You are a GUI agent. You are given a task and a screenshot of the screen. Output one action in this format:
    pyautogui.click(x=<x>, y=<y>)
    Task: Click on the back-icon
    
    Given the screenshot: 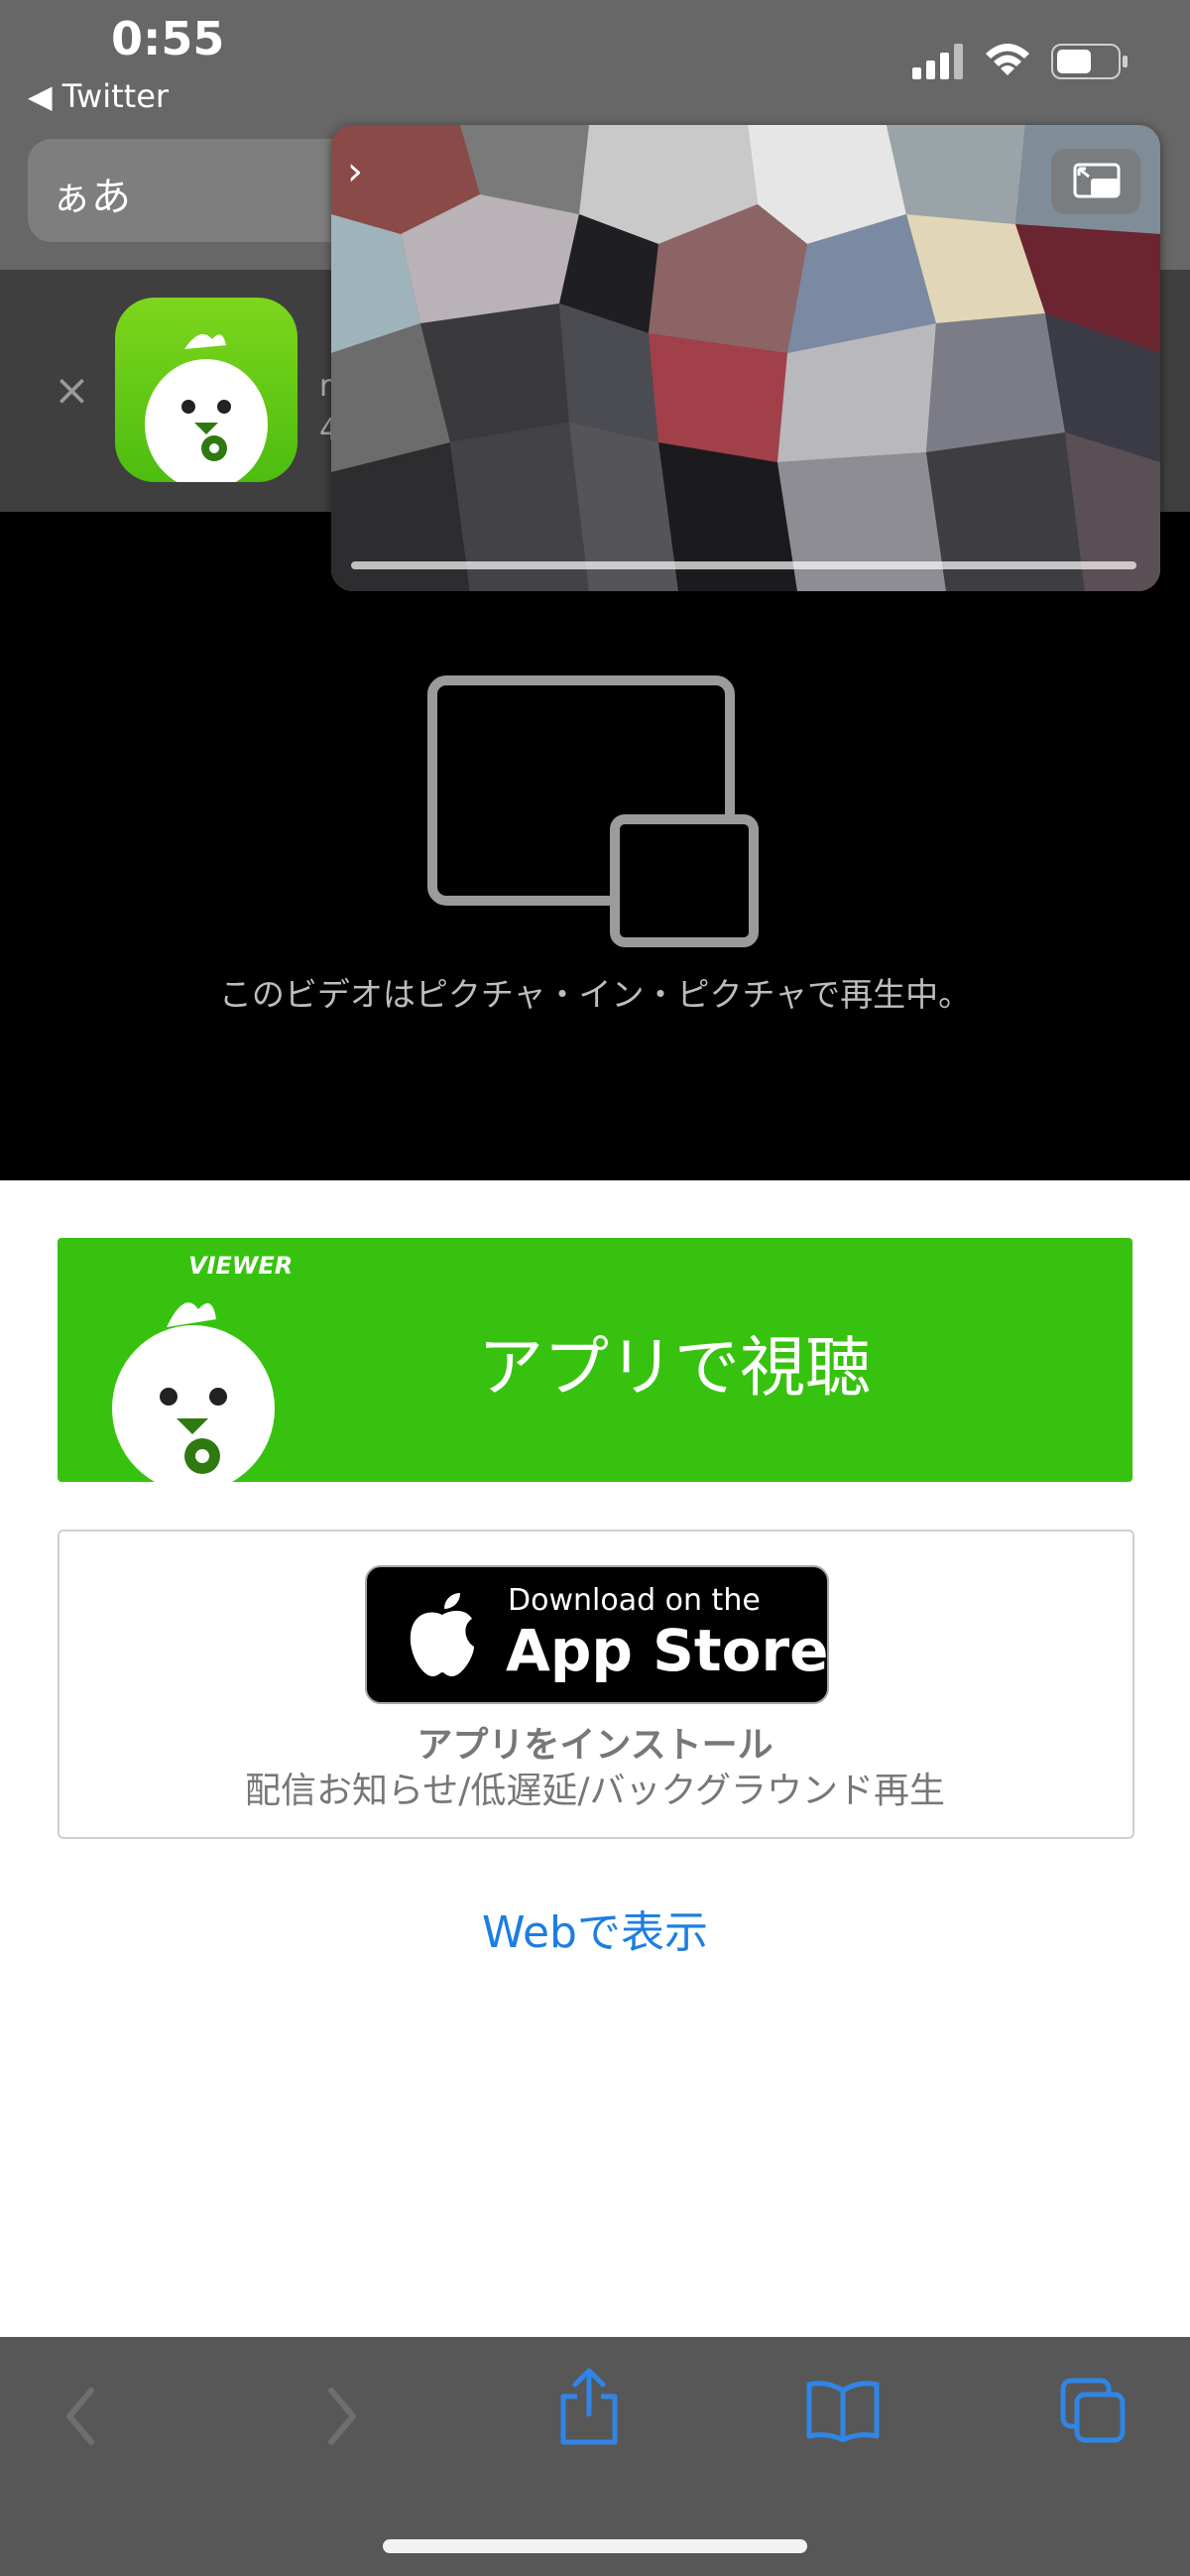 What is the action you would take?
    pyautogui.click(x=81, y=2416)
    